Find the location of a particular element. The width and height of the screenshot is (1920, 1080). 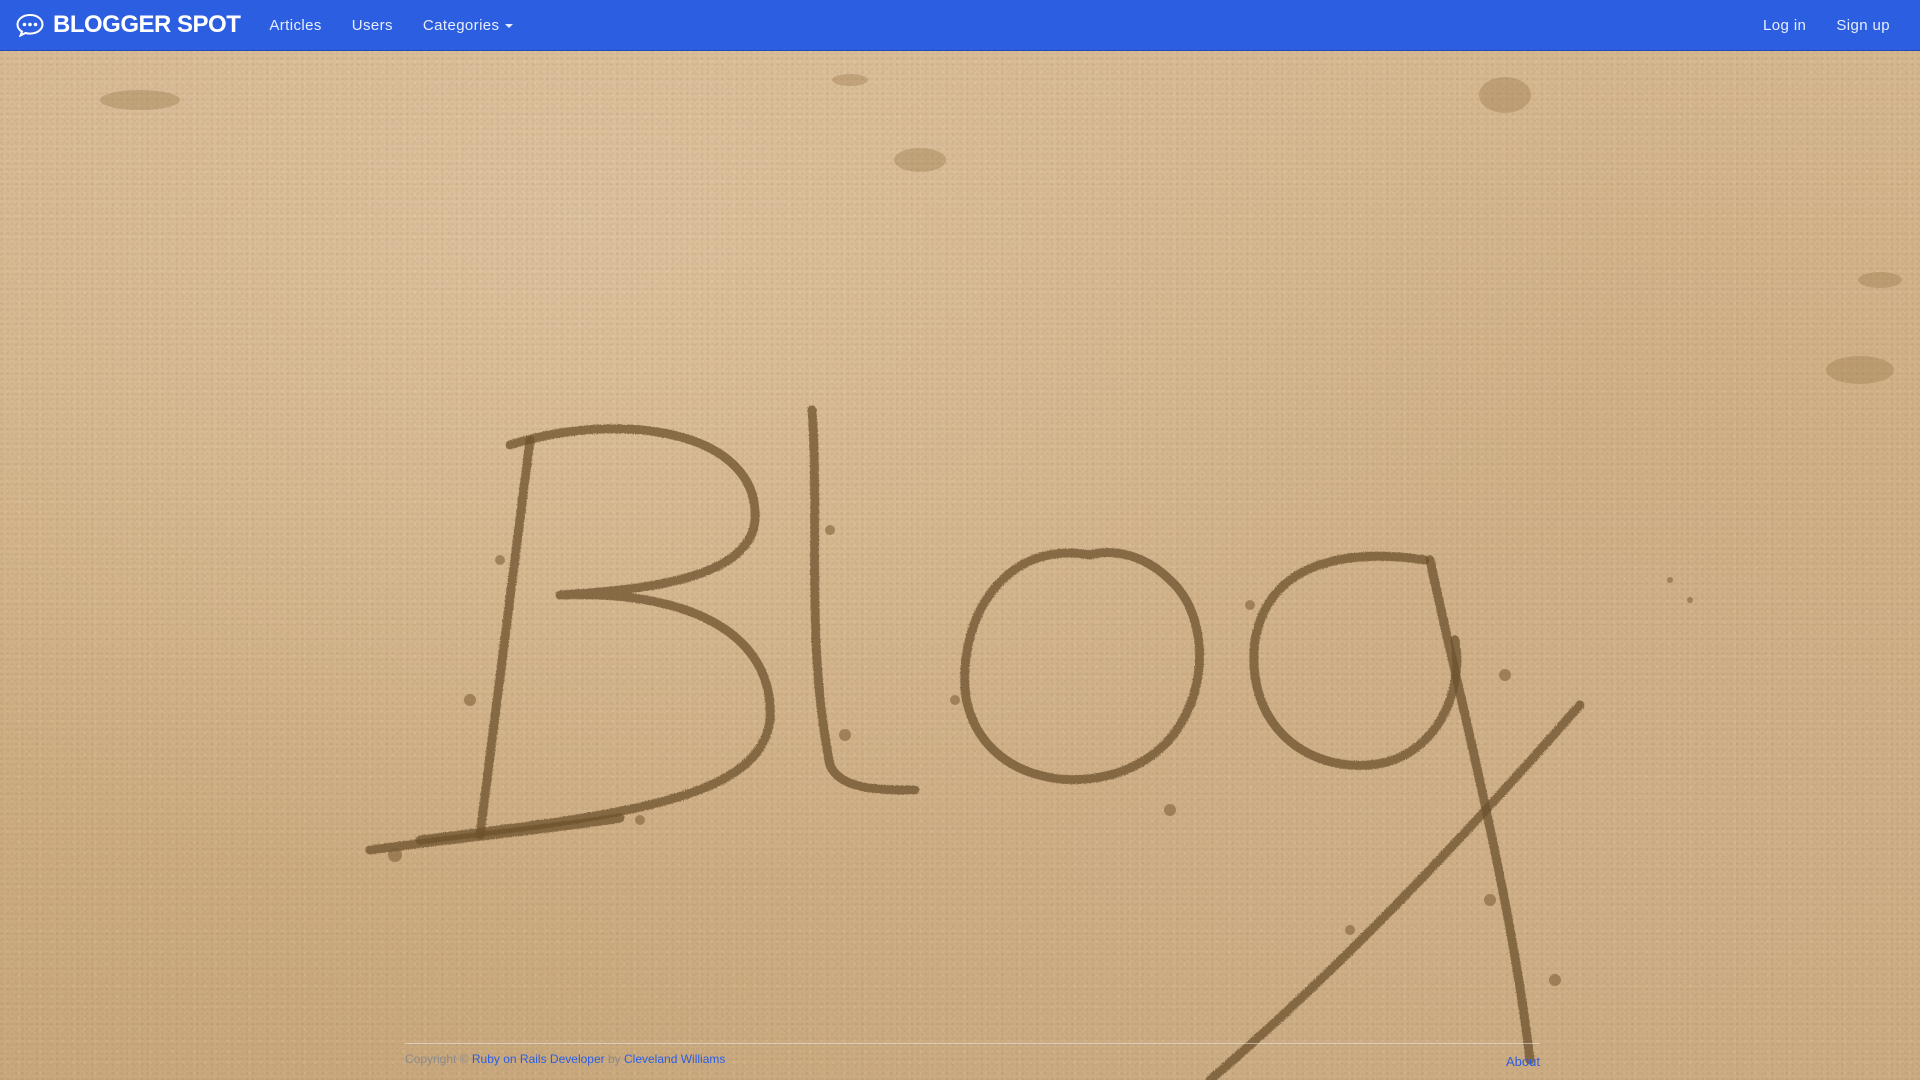

signup-link: Sign up is located at coordinates (1863, 25).